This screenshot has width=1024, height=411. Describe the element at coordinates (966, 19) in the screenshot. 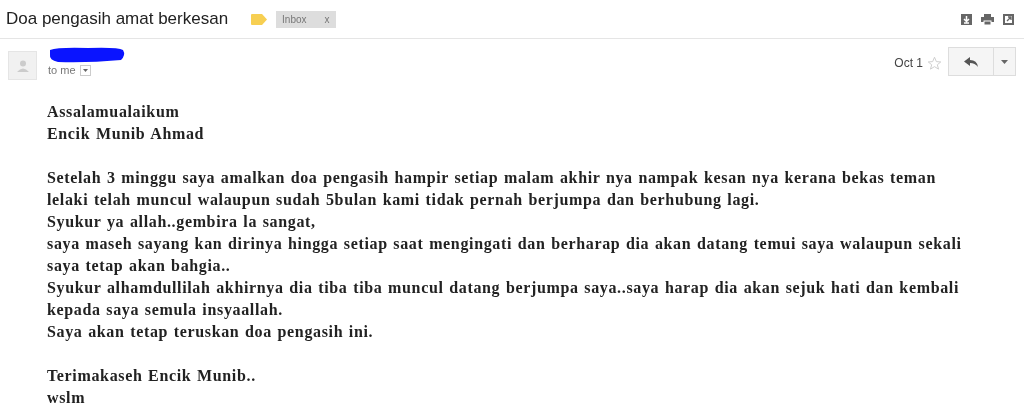

I see `download-icon` at that location.